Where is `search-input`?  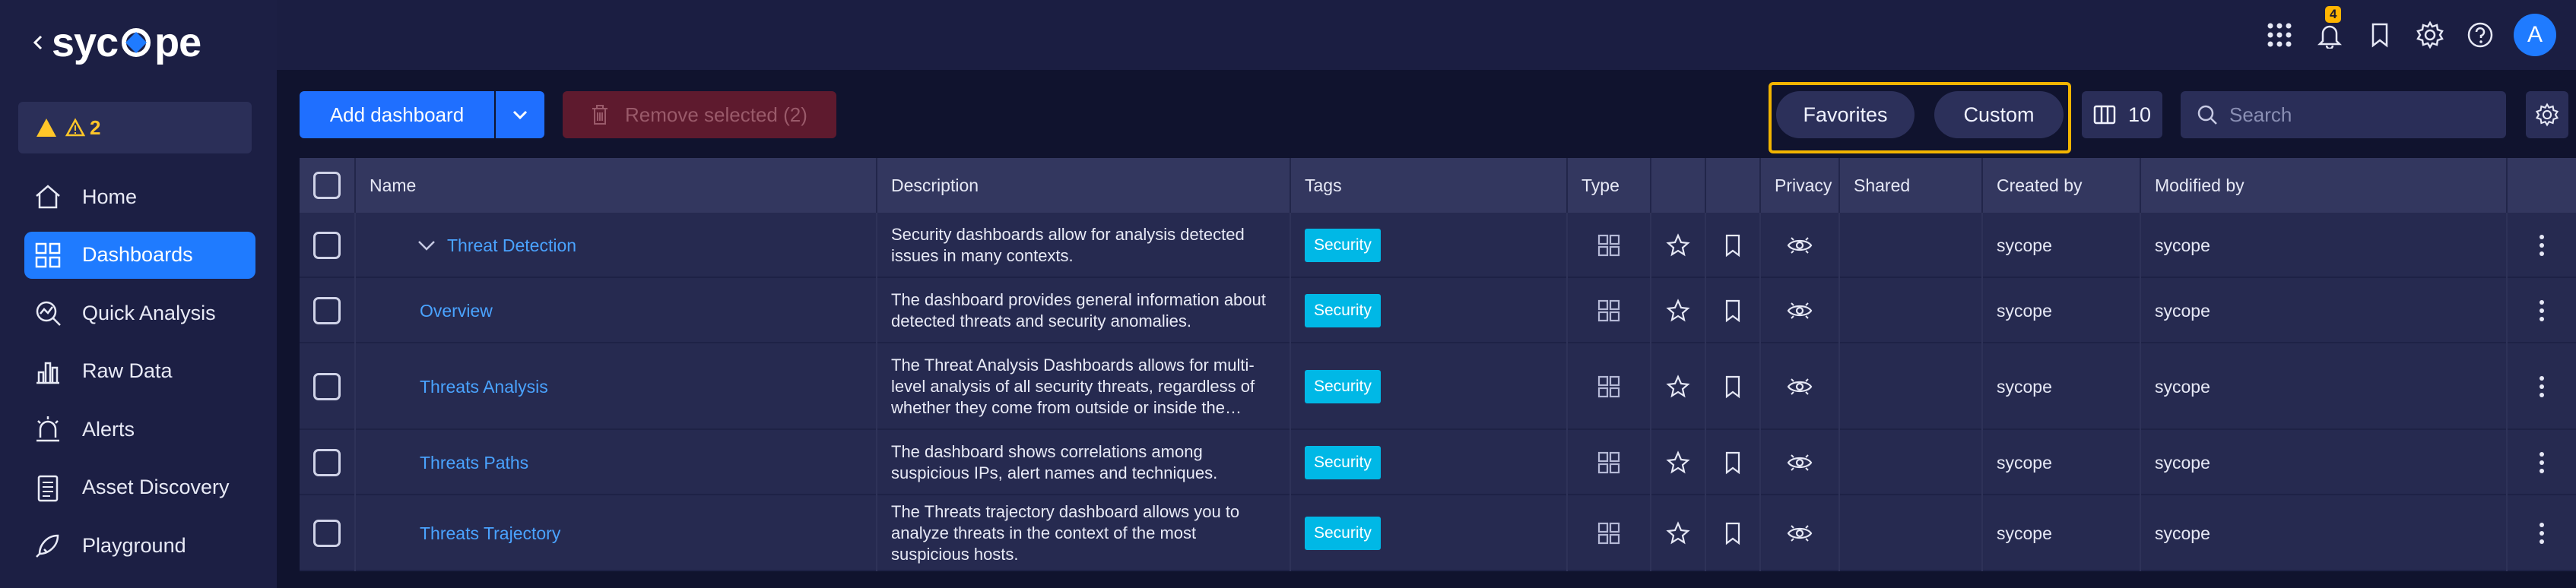
search-input is located at coordinates (2358, 115).